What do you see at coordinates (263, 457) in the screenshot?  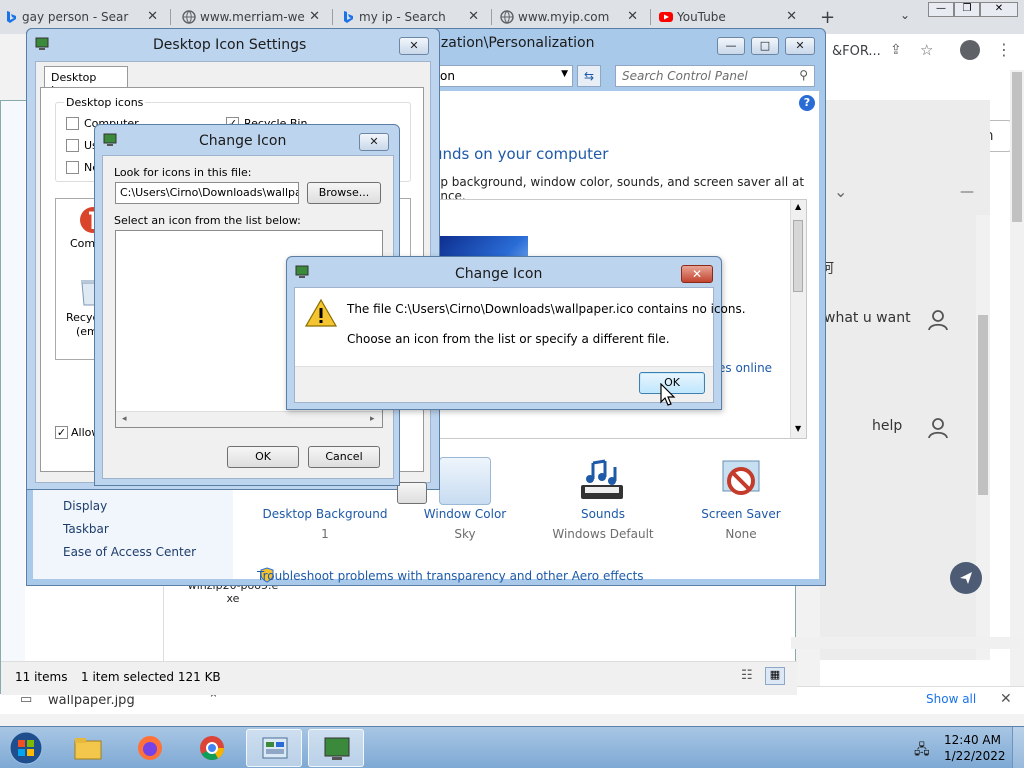 I see `ok-button: OK` at bounding box center [263, 457].